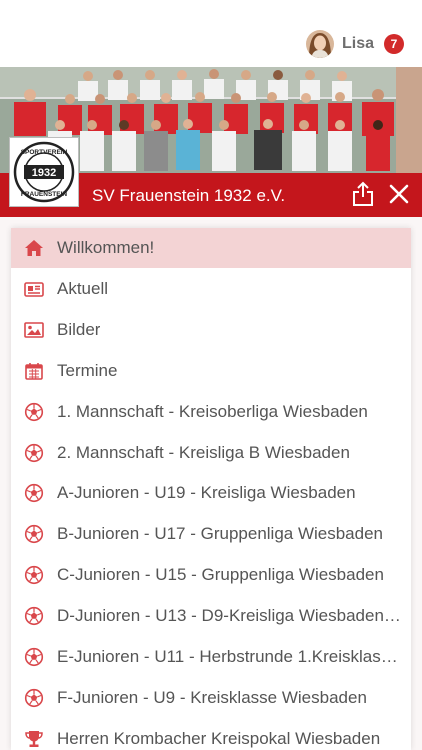 This screenshot has width=422, height=750. I want to click on menu-item-label: B-Junioren - U17 - Gruppenliga Wiesbaden, so click(220, 534).